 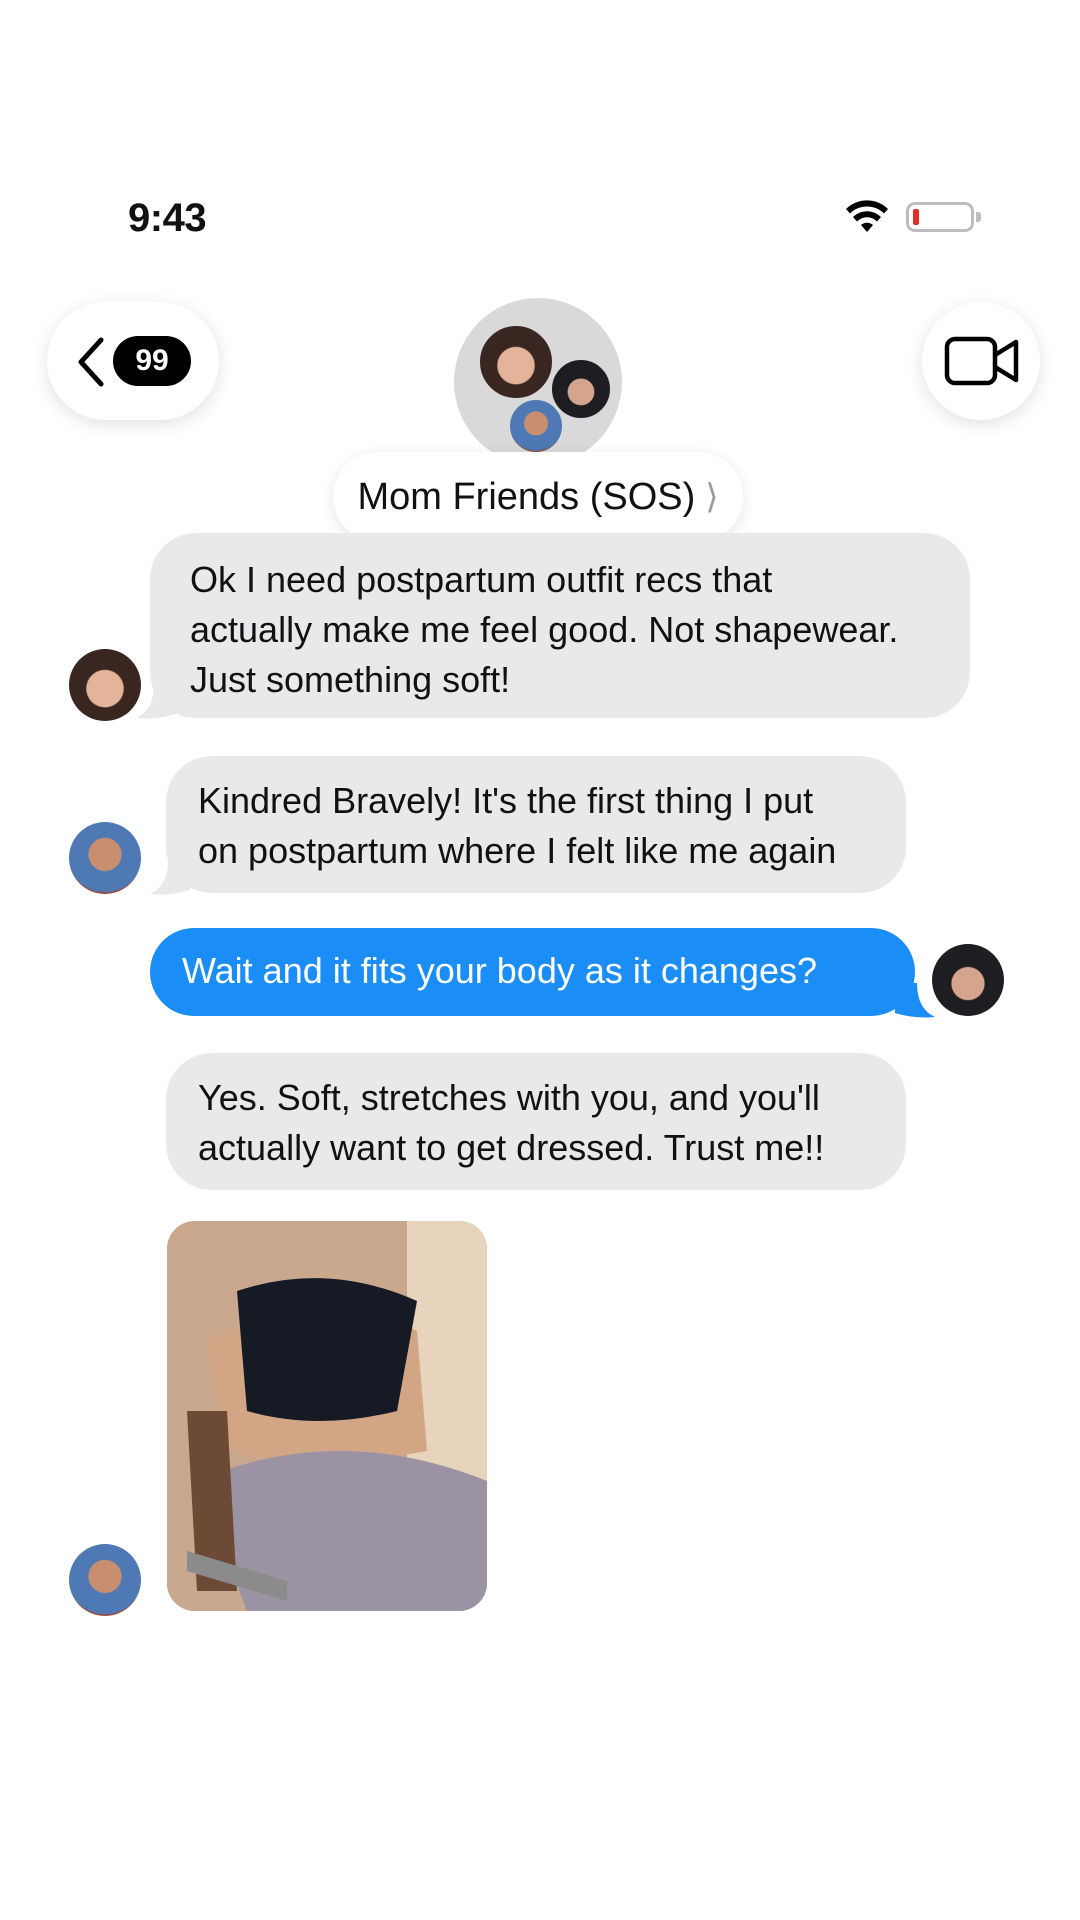 I want to click on group-name-pill: Mom Friends (SOS) ⟩, so click(x=538, y=497).